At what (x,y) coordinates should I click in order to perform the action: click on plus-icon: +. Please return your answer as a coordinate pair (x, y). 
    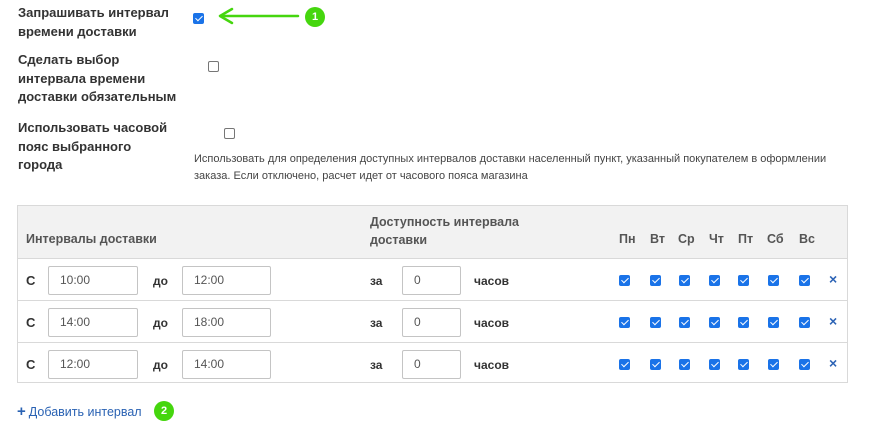
    Looking at the image, I should click on (21, 411).